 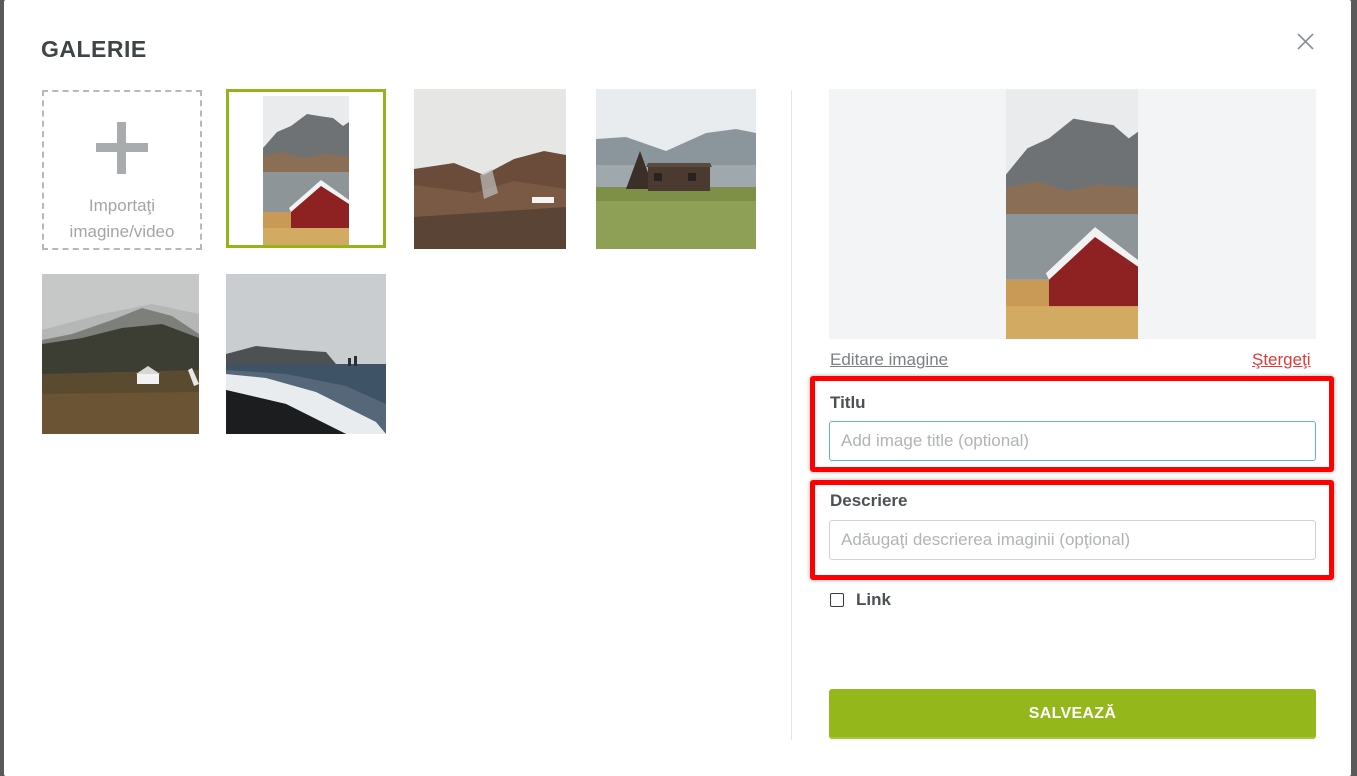 What do you see at coordinates (122, 218) in the screenshot?
I see `upload-label: Importaţi imagine/video` at bounding box center [122, 218].